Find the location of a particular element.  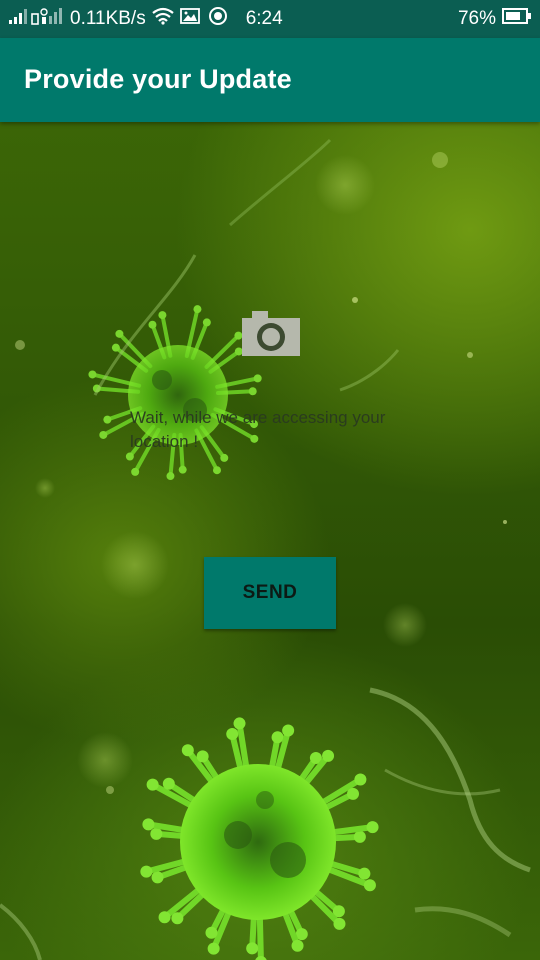

image-notification-icon is located at coordinates (189, 19).